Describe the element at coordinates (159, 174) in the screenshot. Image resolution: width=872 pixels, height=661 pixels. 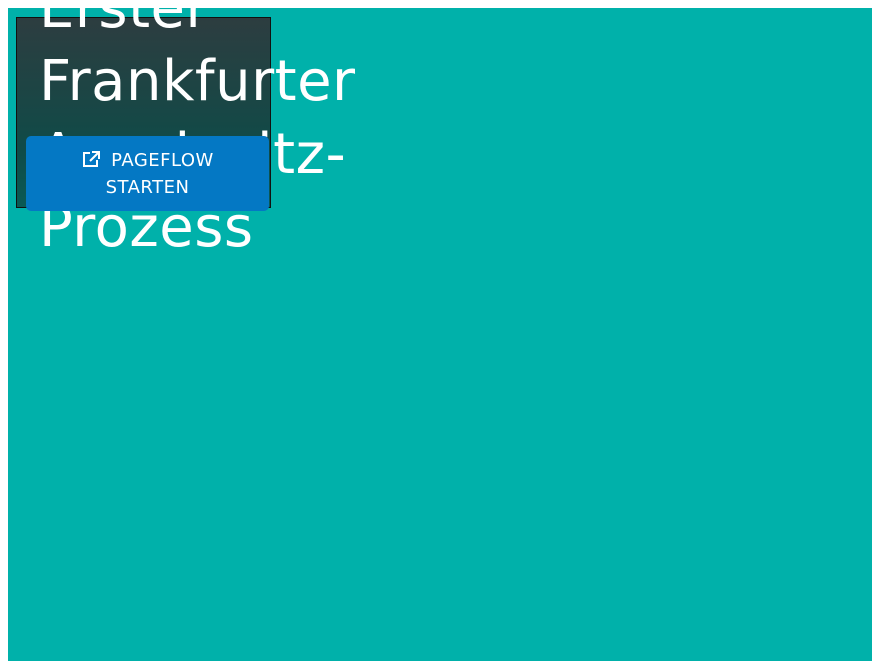
I see `start-pageflow-label: PAGEFLOW STARTEN` at that location.